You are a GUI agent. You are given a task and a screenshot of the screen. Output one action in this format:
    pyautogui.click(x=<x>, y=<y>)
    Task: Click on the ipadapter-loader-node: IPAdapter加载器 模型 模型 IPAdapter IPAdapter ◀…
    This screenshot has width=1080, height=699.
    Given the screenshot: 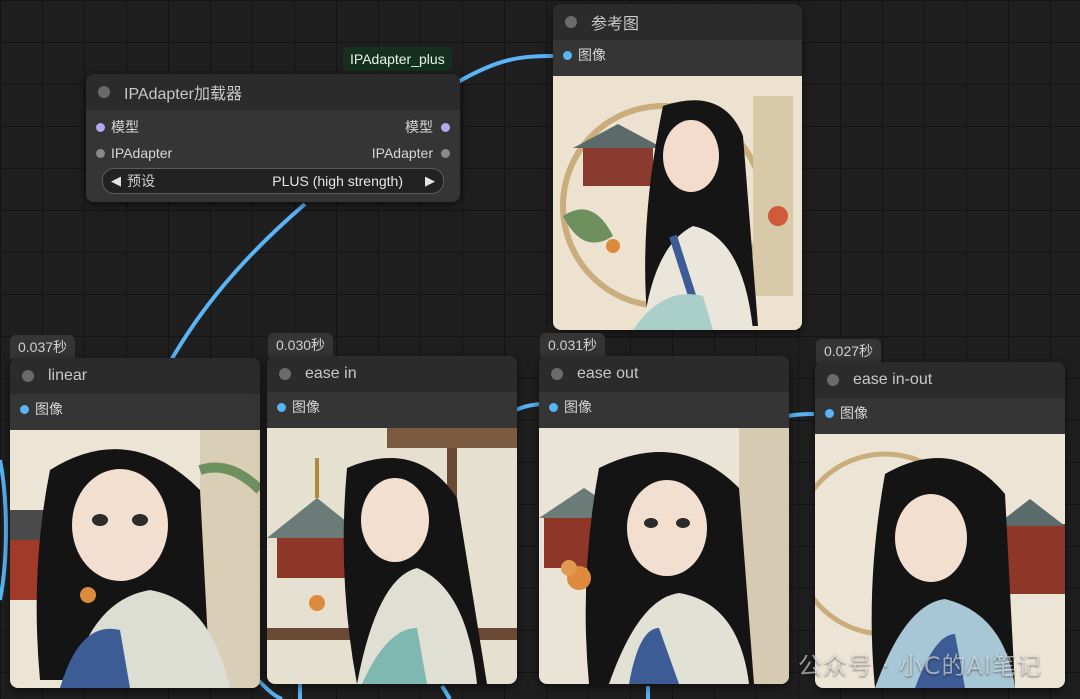 What is the action you would take?
    pyautogui.click(x=273, y=138)
    